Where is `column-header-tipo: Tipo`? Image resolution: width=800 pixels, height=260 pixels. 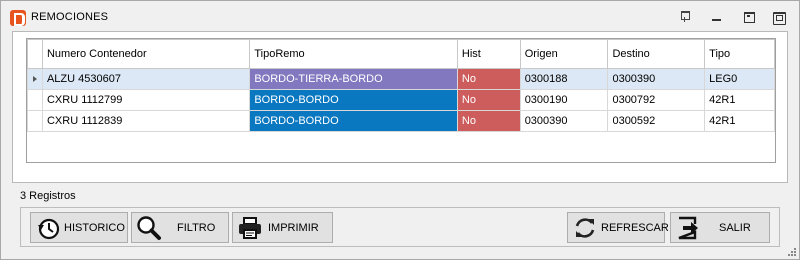
column-header-tipo: Tipo is located at coordinates (739, 54).